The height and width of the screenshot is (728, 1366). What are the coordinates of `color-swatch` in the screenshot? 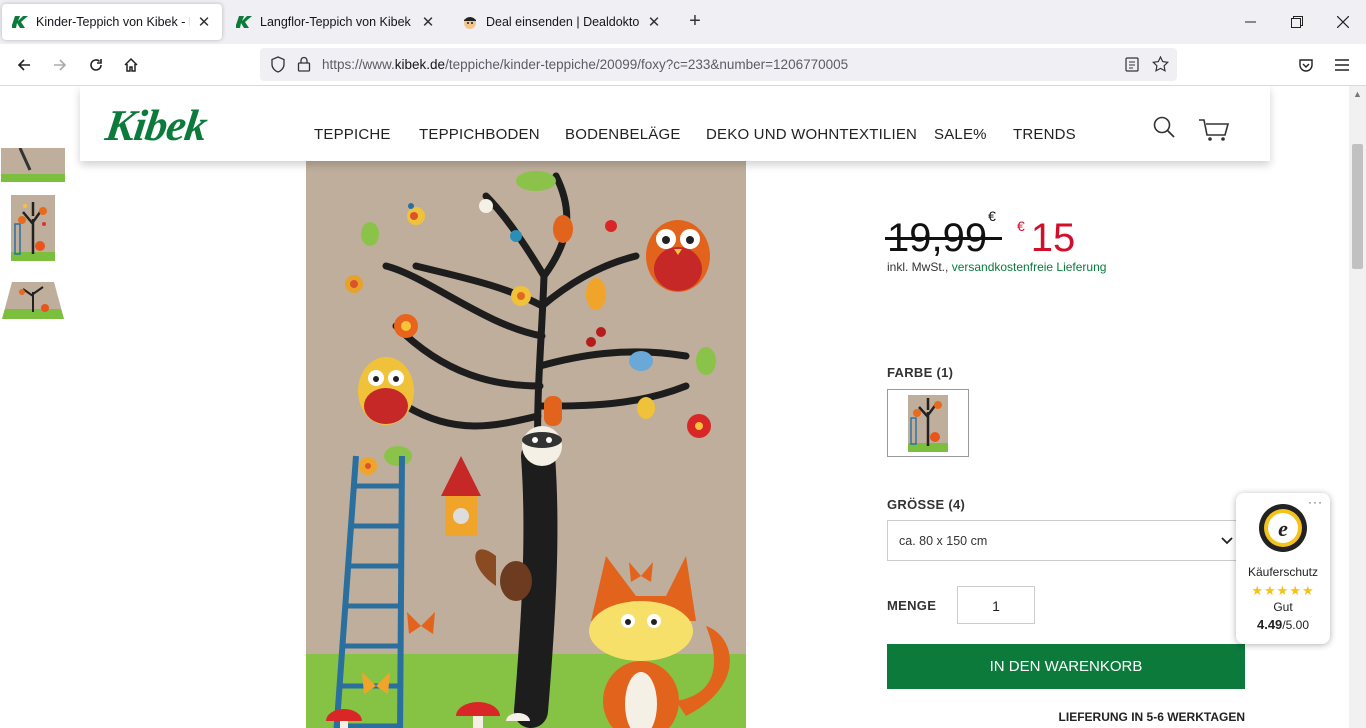 It's located at (928, 423).